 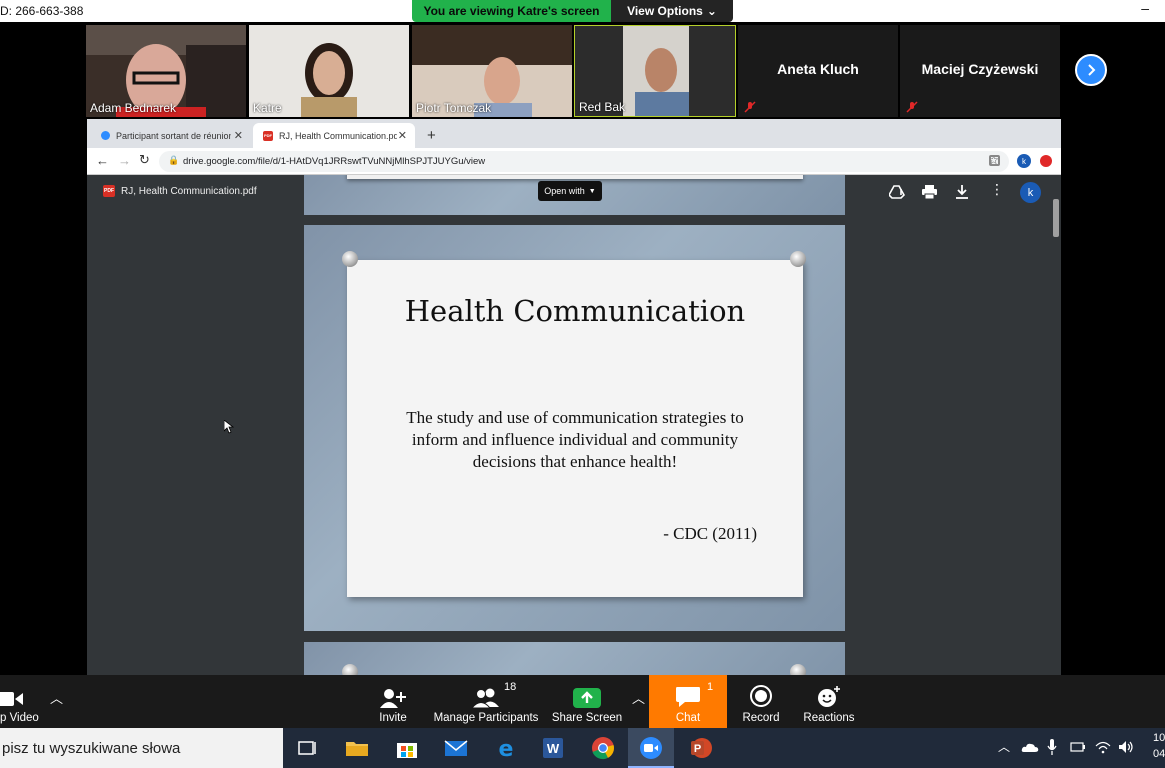 What do you see at coordinates (997, 189) in the screenshot?
I see `more-options-icon: ⋮` at bounding box center [997, 189].